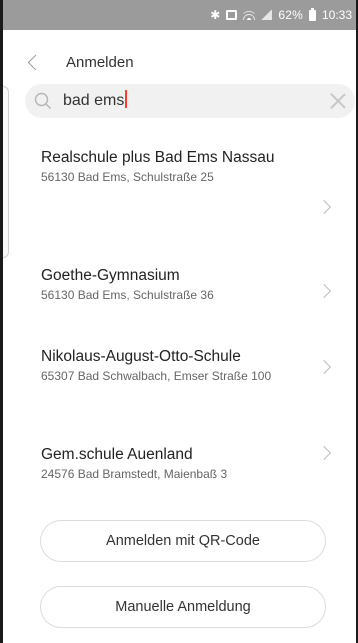 Image resolution: width=358 pixels, height=643 pixels. What do you see at coordinates (110, 275) in the screenshot?
I see `school-name: Goethe-Gymnasium` at bounding box center [110, 275].